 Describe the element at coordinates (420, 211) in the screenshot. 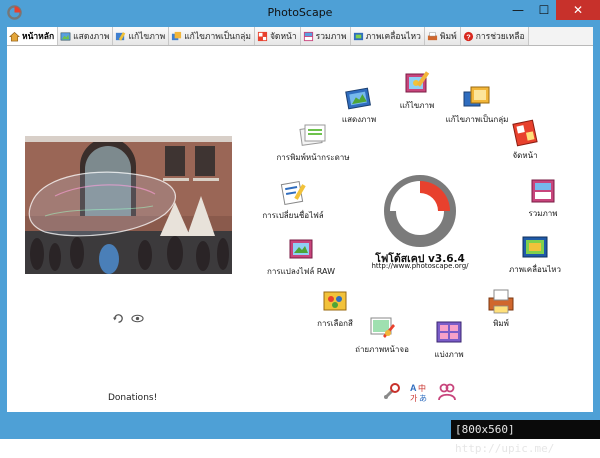

I see `photoscape-logo` at that location.